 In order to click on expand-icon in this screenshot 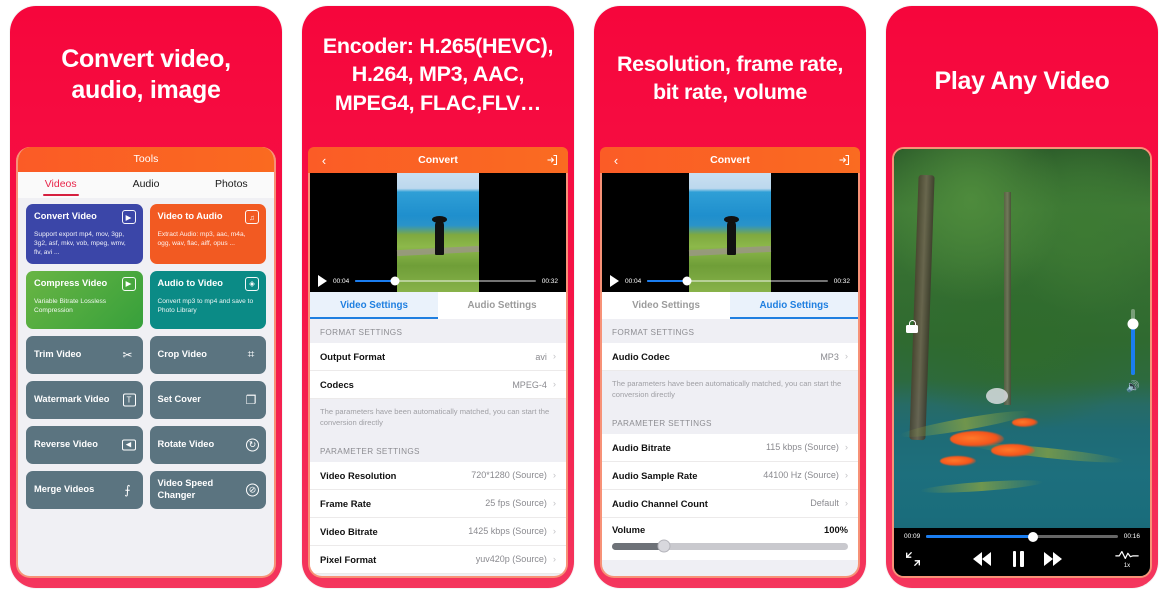, I will do `click(913, 559)`.